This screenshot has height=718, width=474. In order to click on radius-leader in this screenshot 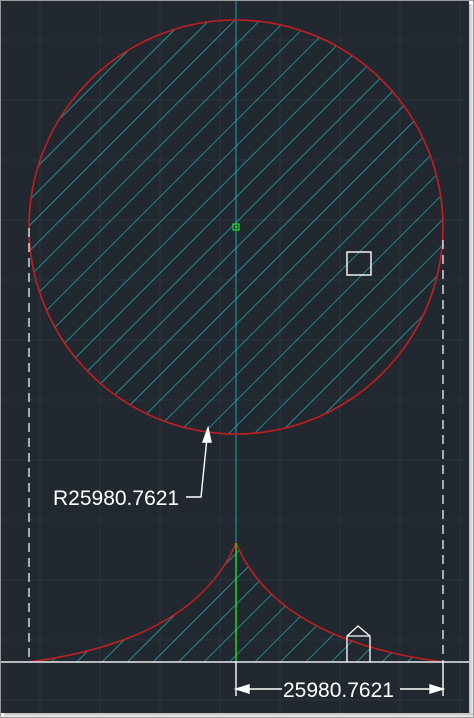, I will do `click(199, 461)`.